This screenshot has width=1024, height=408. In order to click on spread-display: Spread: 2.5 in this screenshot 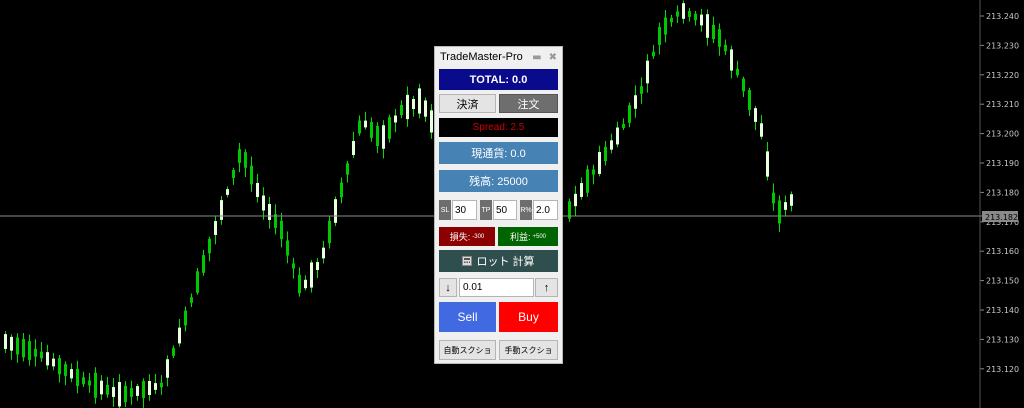, I will do `click(498, 127)`.